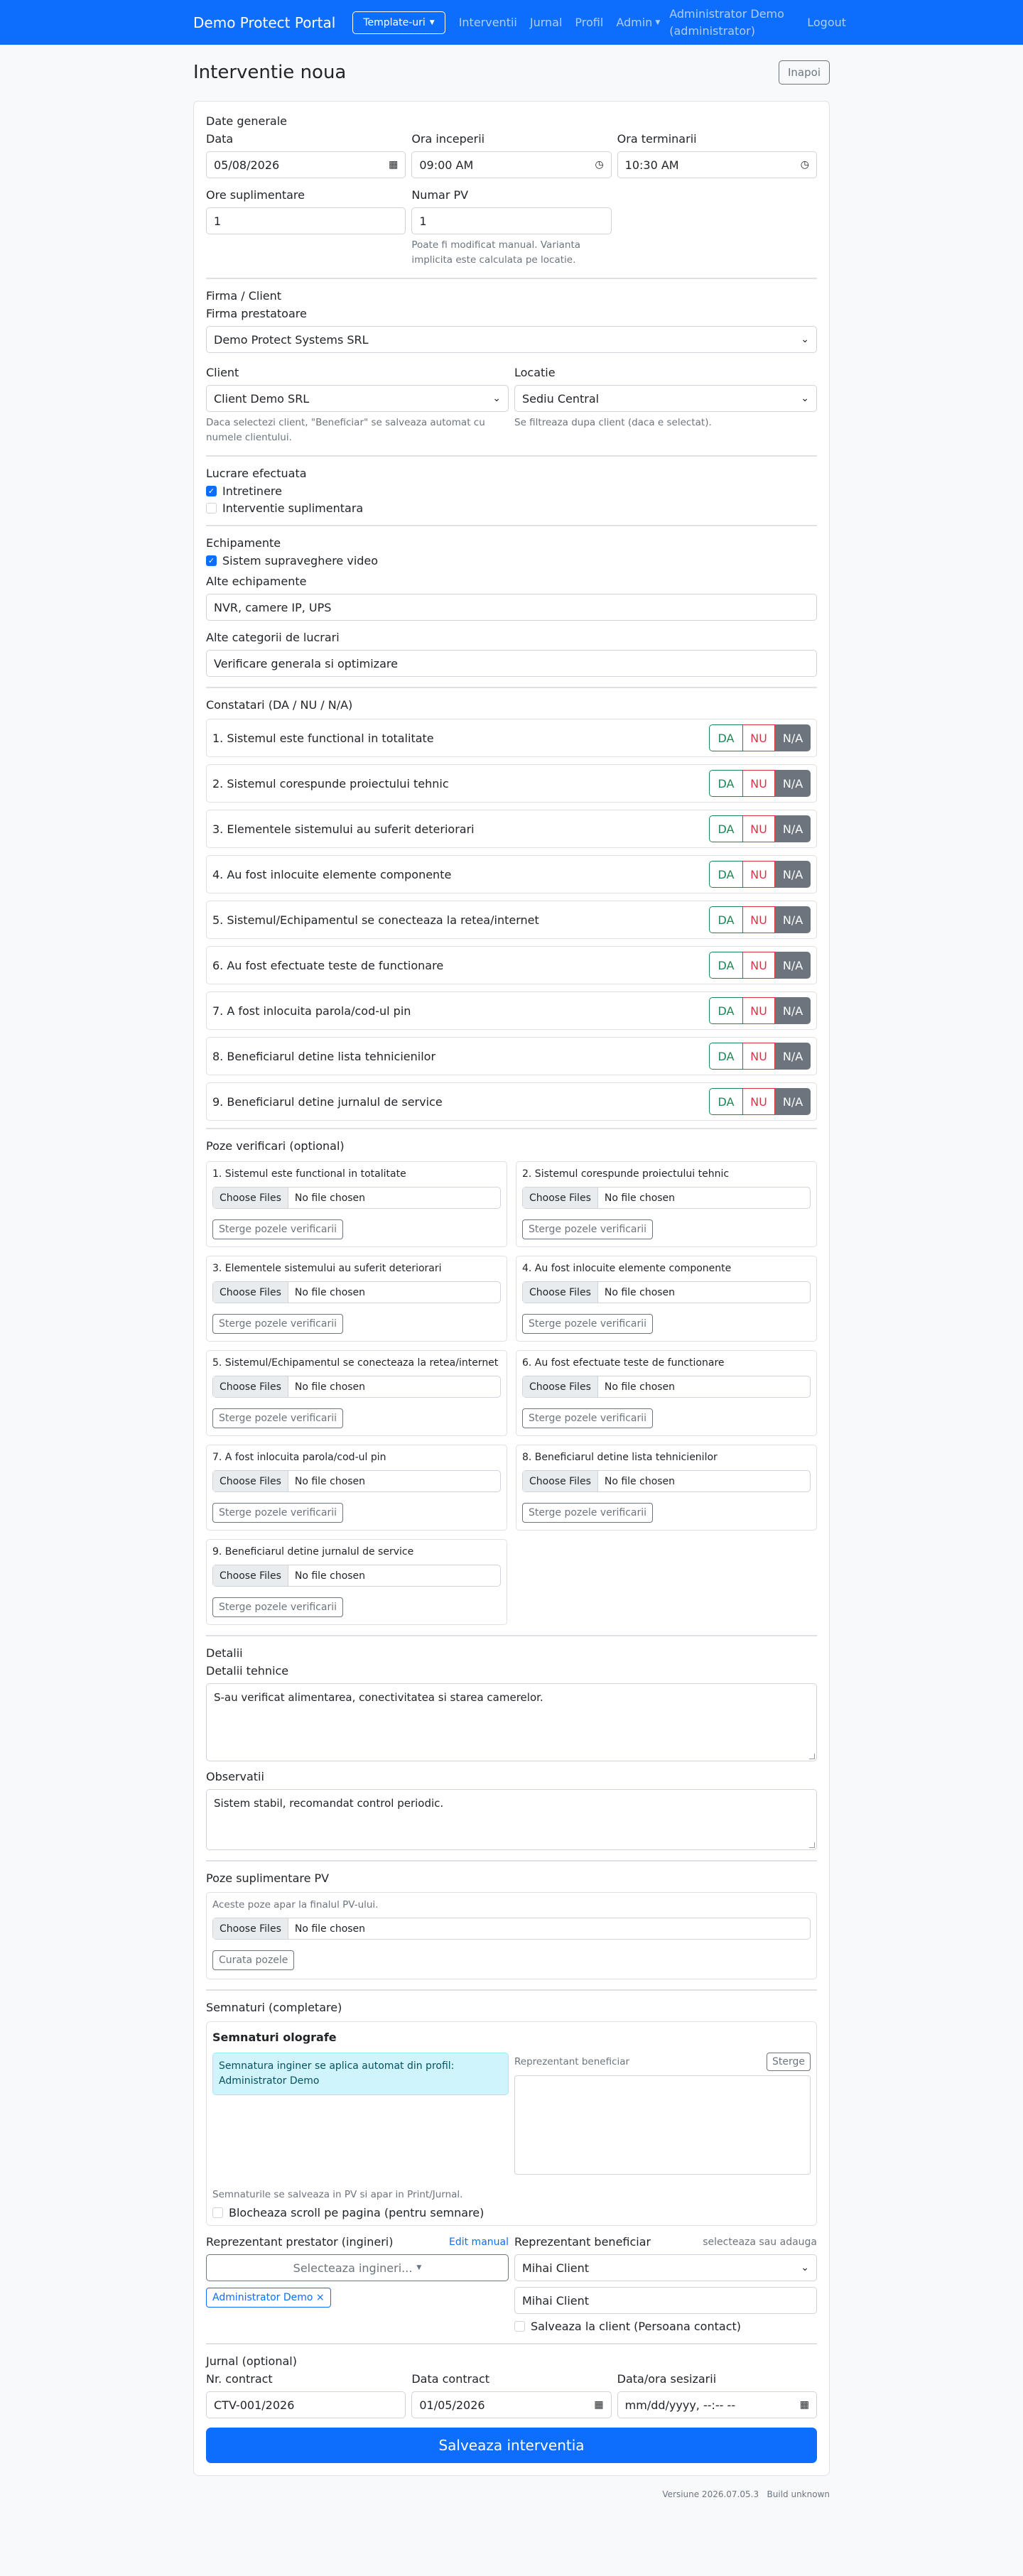 This screenshot has height=2576, width=1023. Describe the element at coordinates (717, 2404) in the screenshot. I see `notification-date-input: mm/dd/yyyy, --:-- -- ▦` at that location.